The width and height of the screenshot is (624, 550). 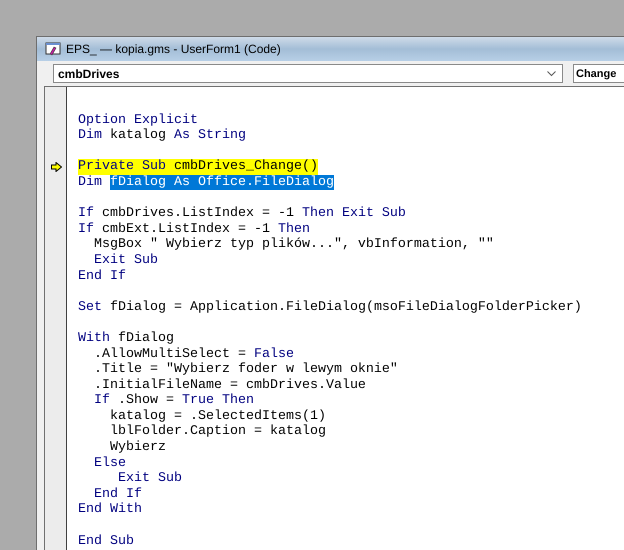 I want to click on object-dropdown: cmbDrives, so click(x=308, y=73).